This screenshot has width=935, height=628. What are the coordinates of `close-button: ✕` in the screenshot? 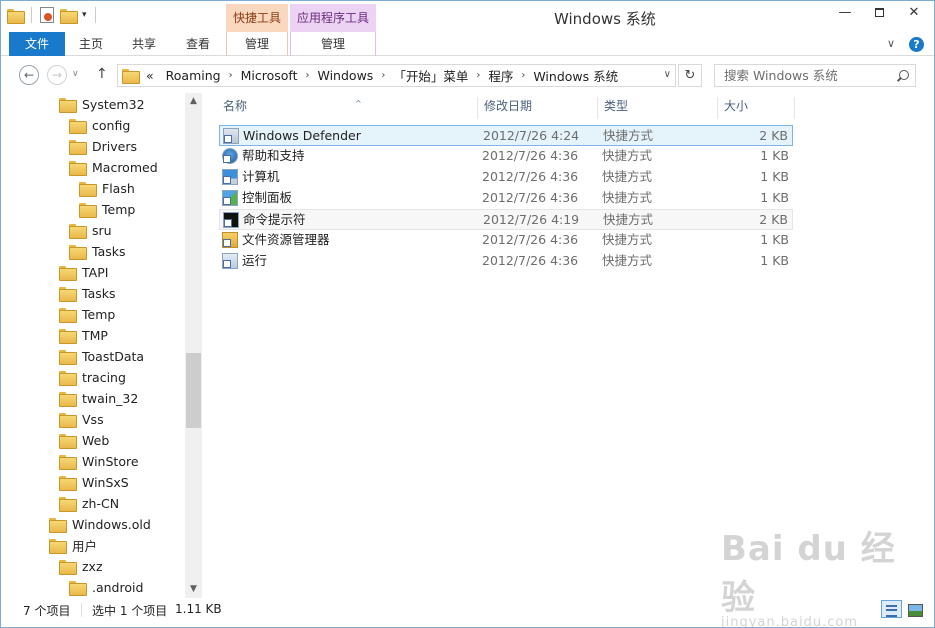 It's located at (914, 12).